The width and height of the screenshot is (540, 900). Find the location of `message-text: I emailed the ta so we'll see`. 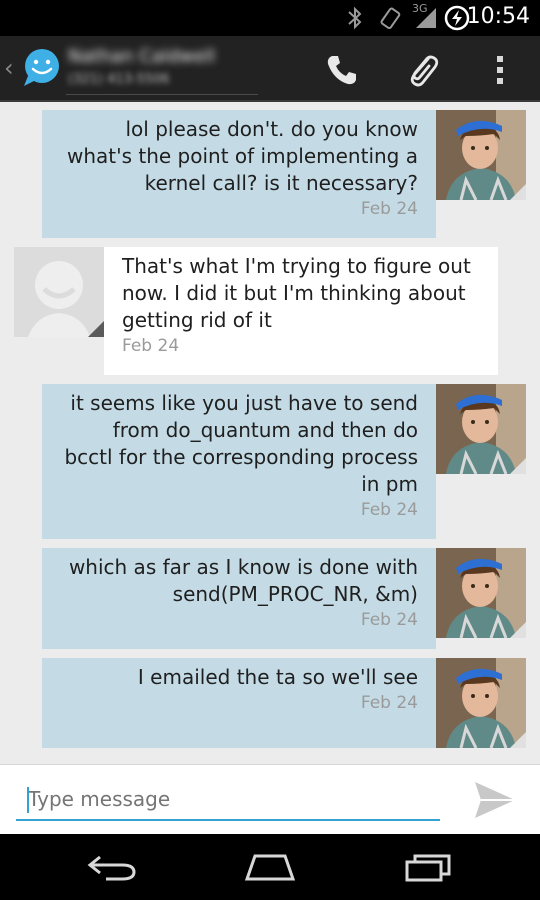

message-text: I emailed the ta so we'll see is located at coordinates (277, 677).